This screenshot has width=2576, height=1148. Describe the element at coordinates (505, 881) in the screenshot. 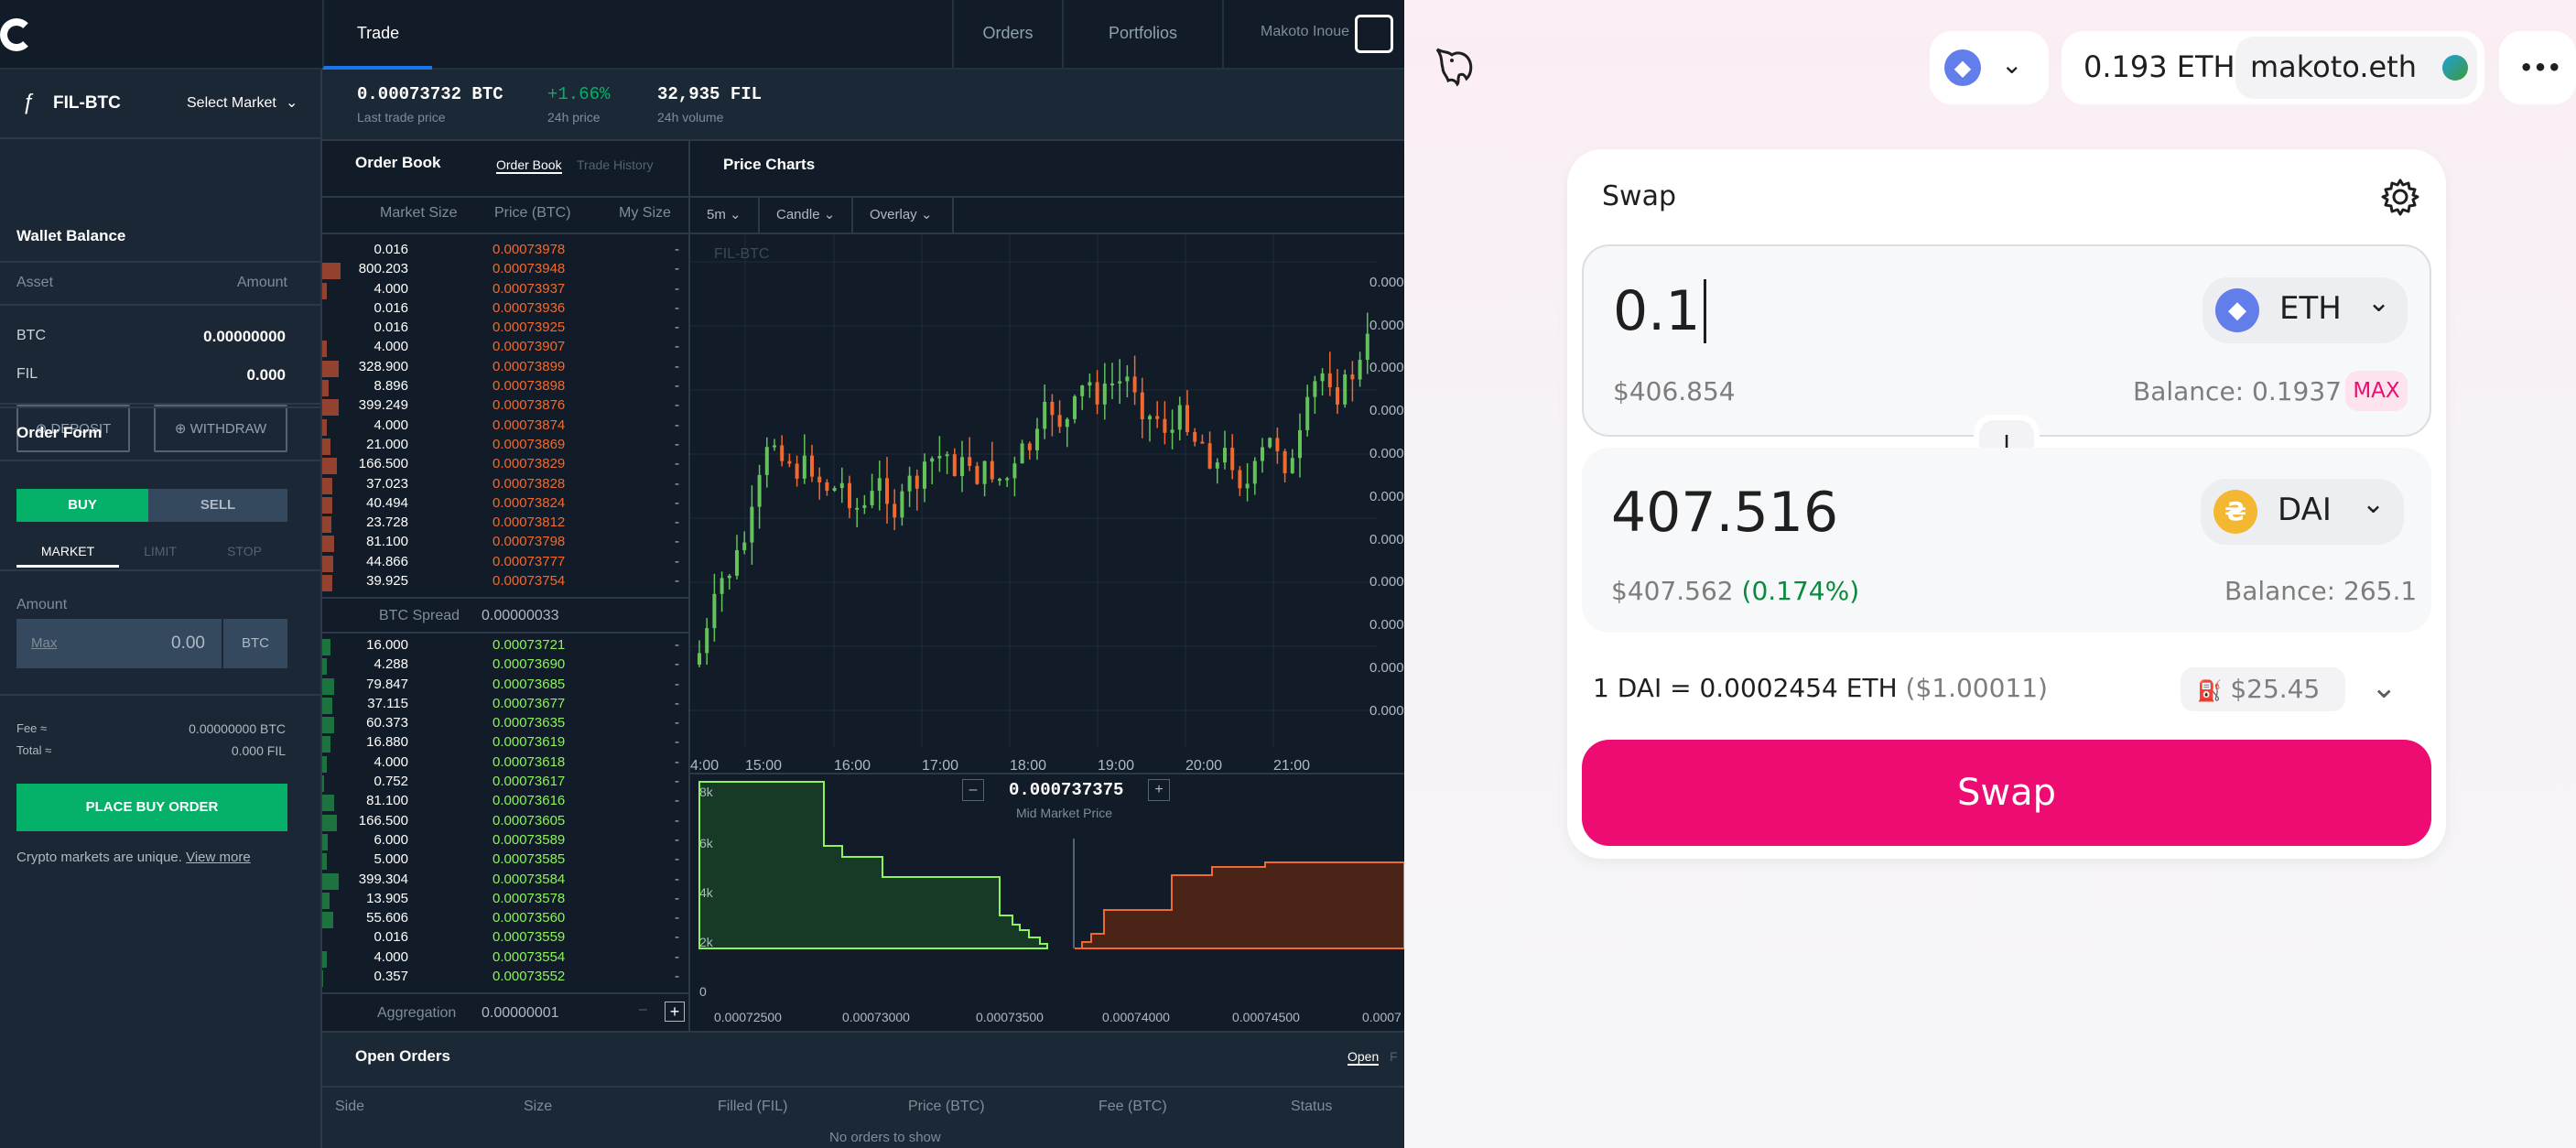

I see `order-book-row: 399.304 0.00073584 -` at that location.